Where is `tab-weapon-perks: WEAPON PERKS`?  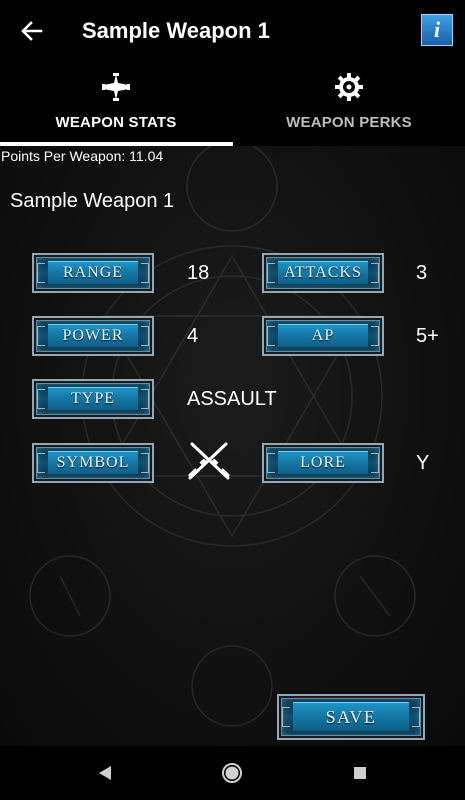
tab-weapon-perks: WEAPON PERKS is located at coordinates (349, 104).